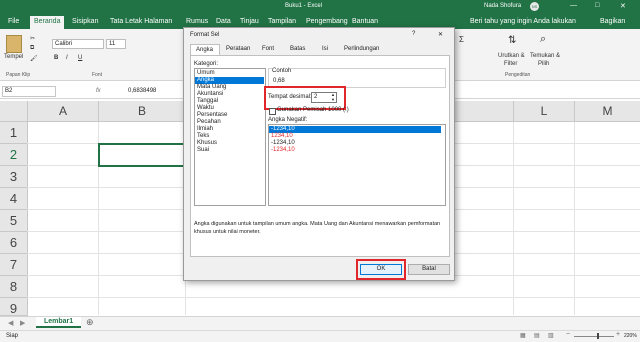 The image size is (640, 342). I want to click on column-header-m: M, so click(607, 111).